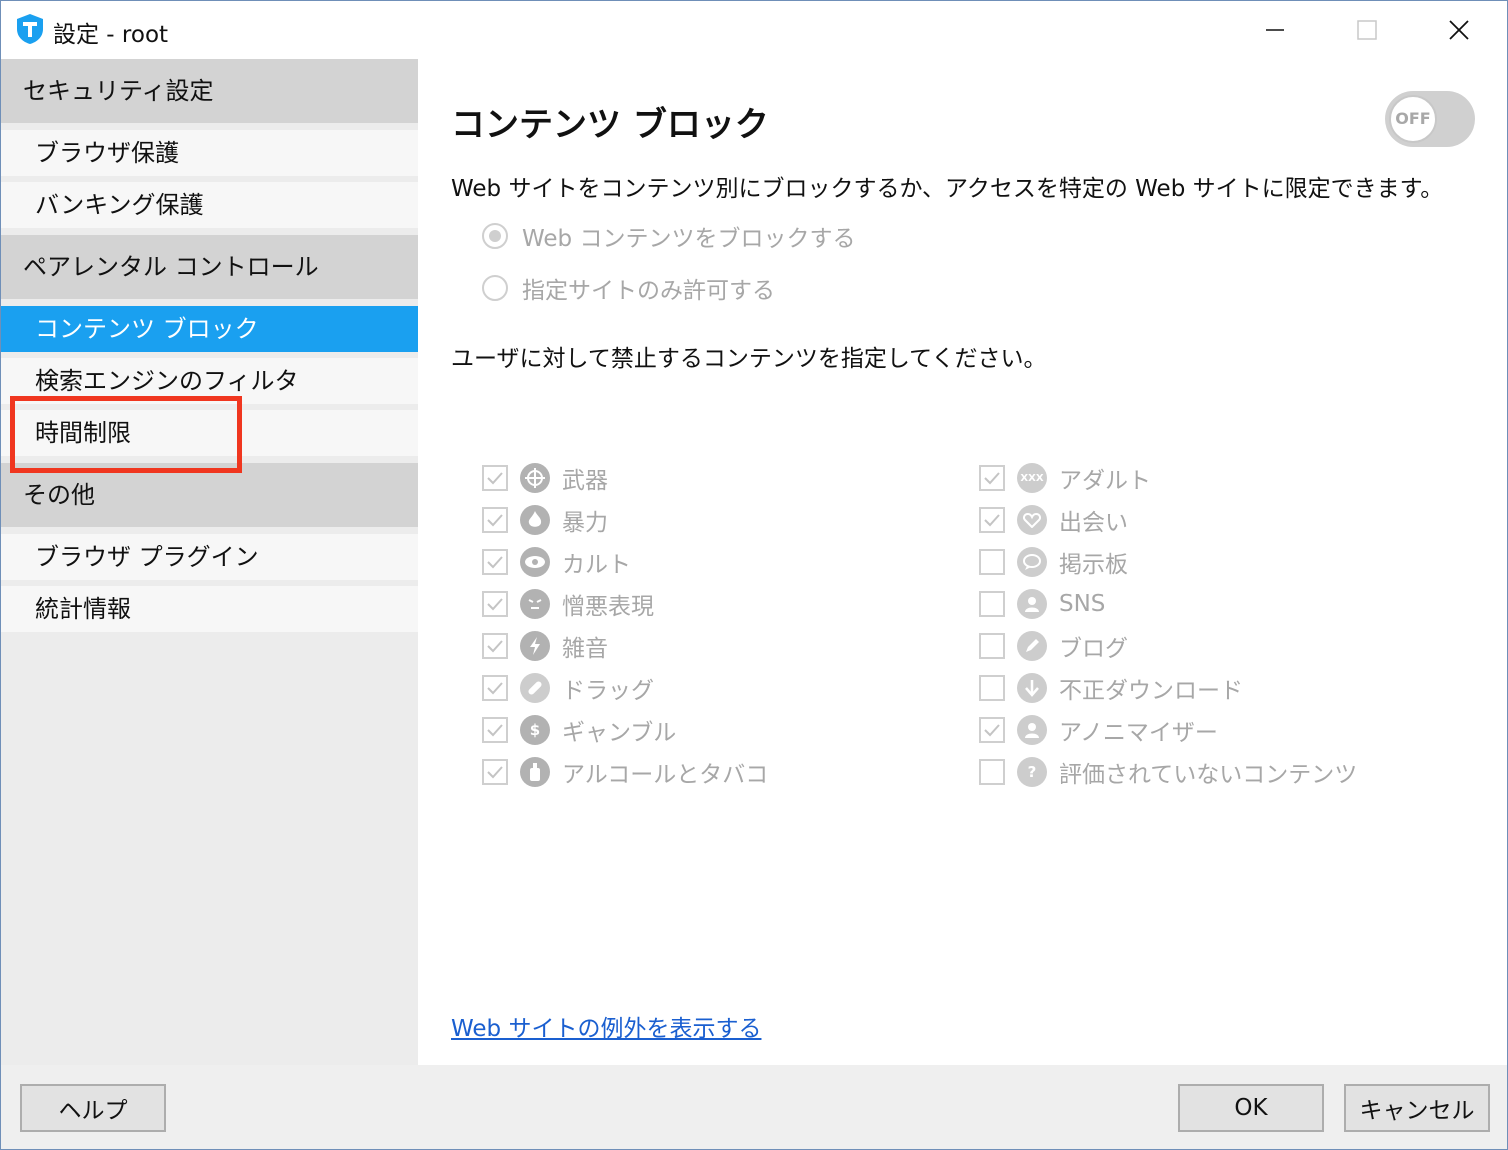 The width and height of the screenshot is (1508, 1150). I want to click on radio-label: Web コンテンツをブロックする, so click(689, 239).